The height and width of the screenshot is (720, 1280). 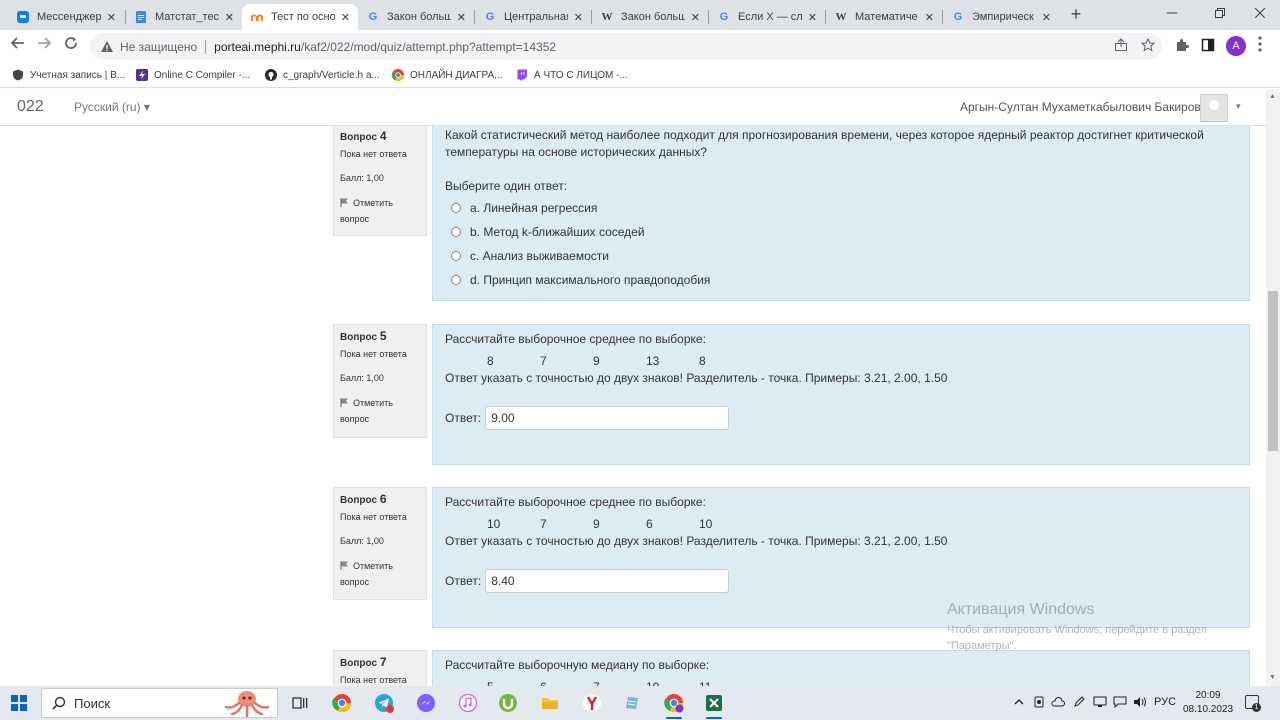 What do you see at coordinates (300, 703) in the screenshot?
I see `task-view-icon` at bounding box center [300, 703].